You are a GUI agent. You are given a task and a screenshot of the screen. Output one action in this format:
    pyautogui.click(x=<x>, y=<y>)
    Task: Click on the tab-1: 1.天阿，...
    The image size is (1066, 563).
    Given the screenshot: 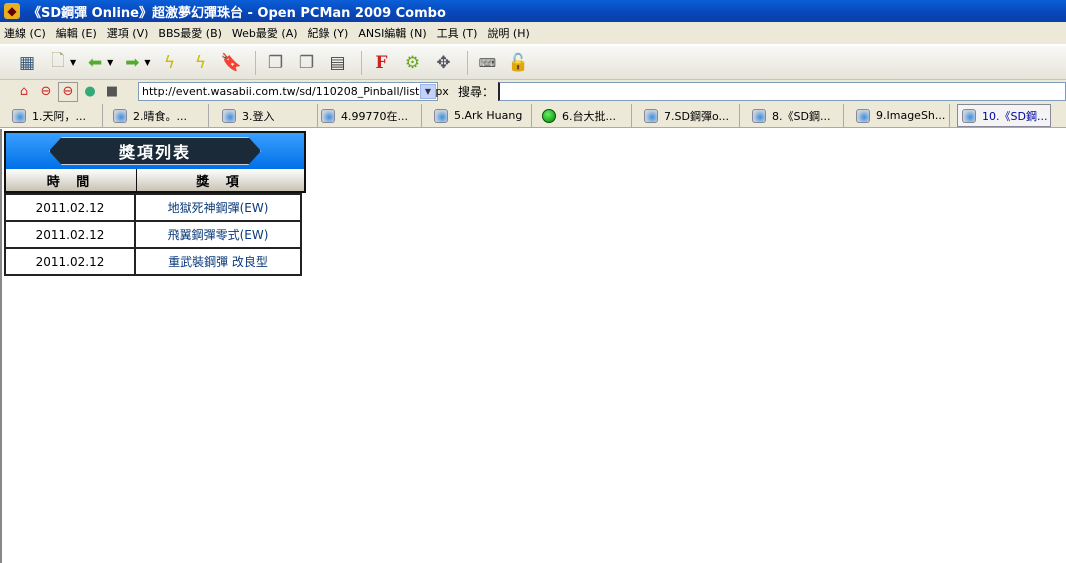 What is the action you would take?
    pyautogui.click(x=55, y=115)
    